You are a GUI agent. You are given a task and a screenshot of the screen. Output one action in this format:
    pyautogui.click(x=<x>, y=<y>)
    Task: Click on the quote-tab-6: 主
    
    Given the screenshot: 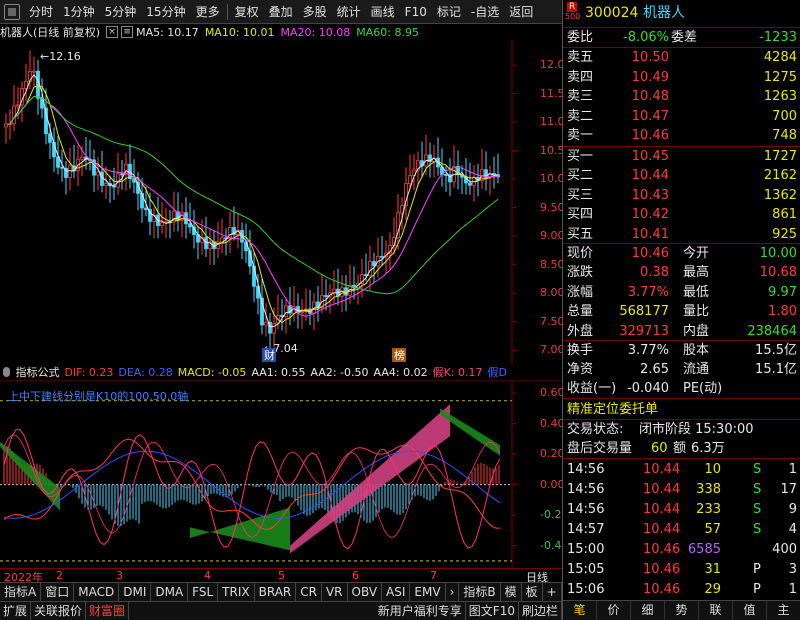 What is the action you would take?
    pyautogui.click(x=783, y=610)
    